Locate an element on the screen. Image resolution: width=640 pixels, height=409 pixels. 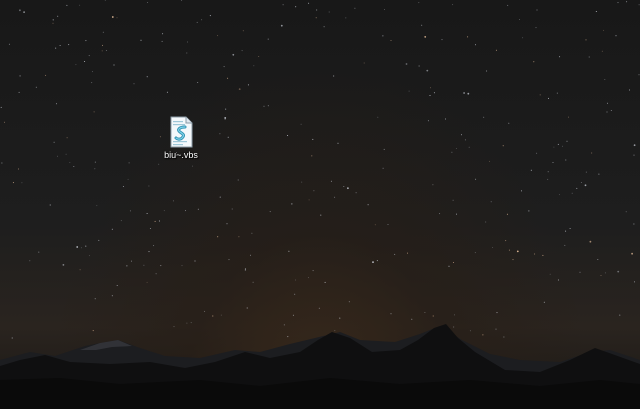
desktop-icon-vbs-file: biu~.vbs is located at coordinates (181, 138).